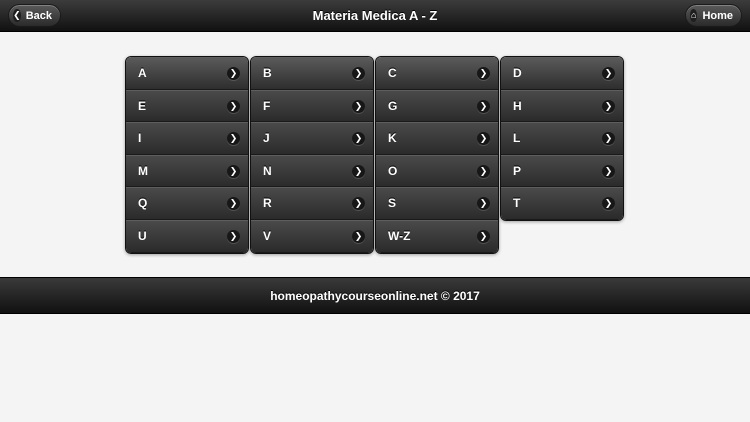 This screenshot has width=750, height=422. Describe the element at coordinates (437, 106) in the screenshot. I see `letter-item: G ❯` at that location.